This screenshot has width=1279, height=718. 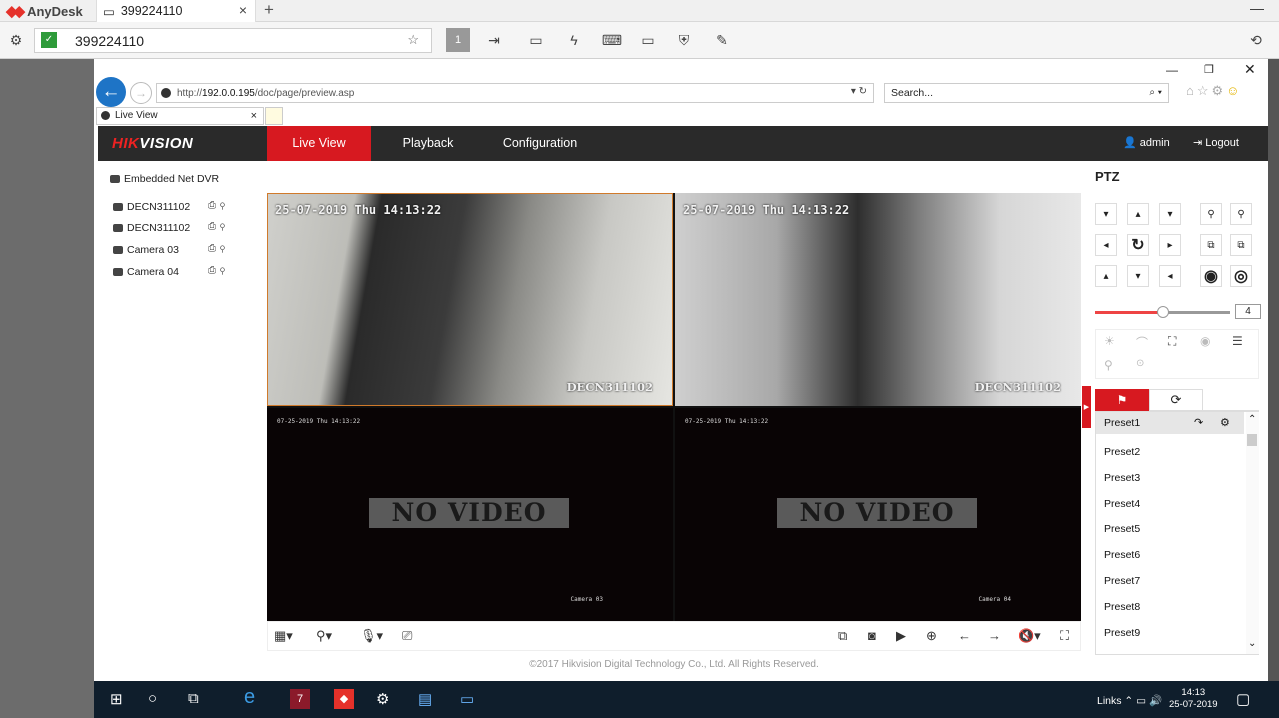 What do you see at coordinates (931, 636) in the screenshot?
I see `digital-zoom-icon: ⊕` at bounding box center [931, 636].